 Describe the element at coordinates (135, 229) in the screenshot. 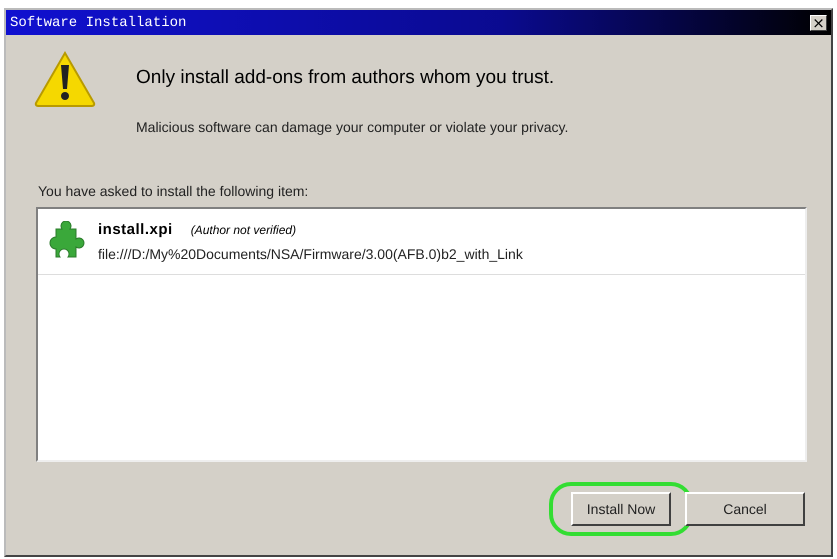

I see `item-name: install.xpi` at that location.